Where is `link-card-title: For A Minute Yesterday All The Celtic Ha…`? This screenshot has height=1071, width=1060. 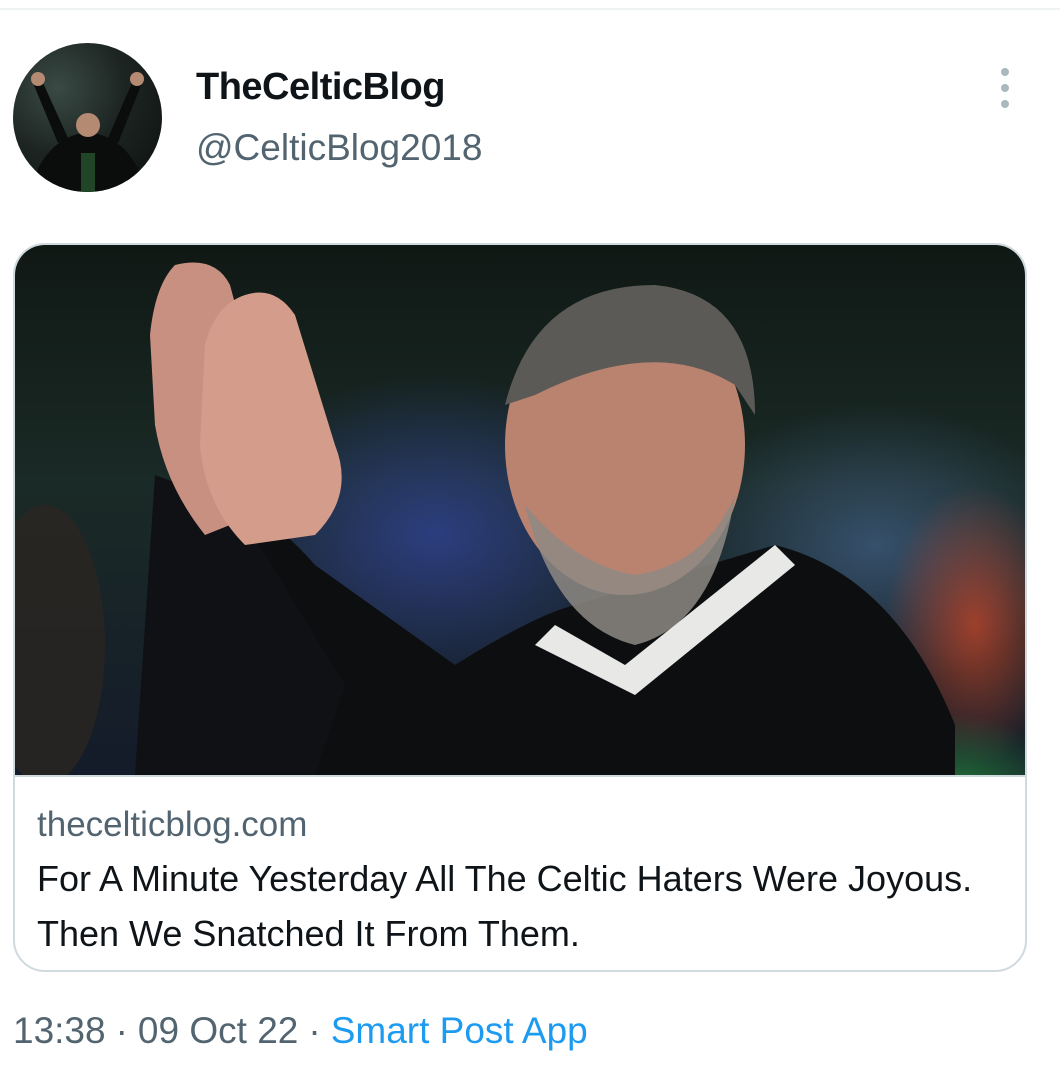
link-card-title: For A Minute Yesterday All The Celtic Ha… is located at coordinates (505, 906).